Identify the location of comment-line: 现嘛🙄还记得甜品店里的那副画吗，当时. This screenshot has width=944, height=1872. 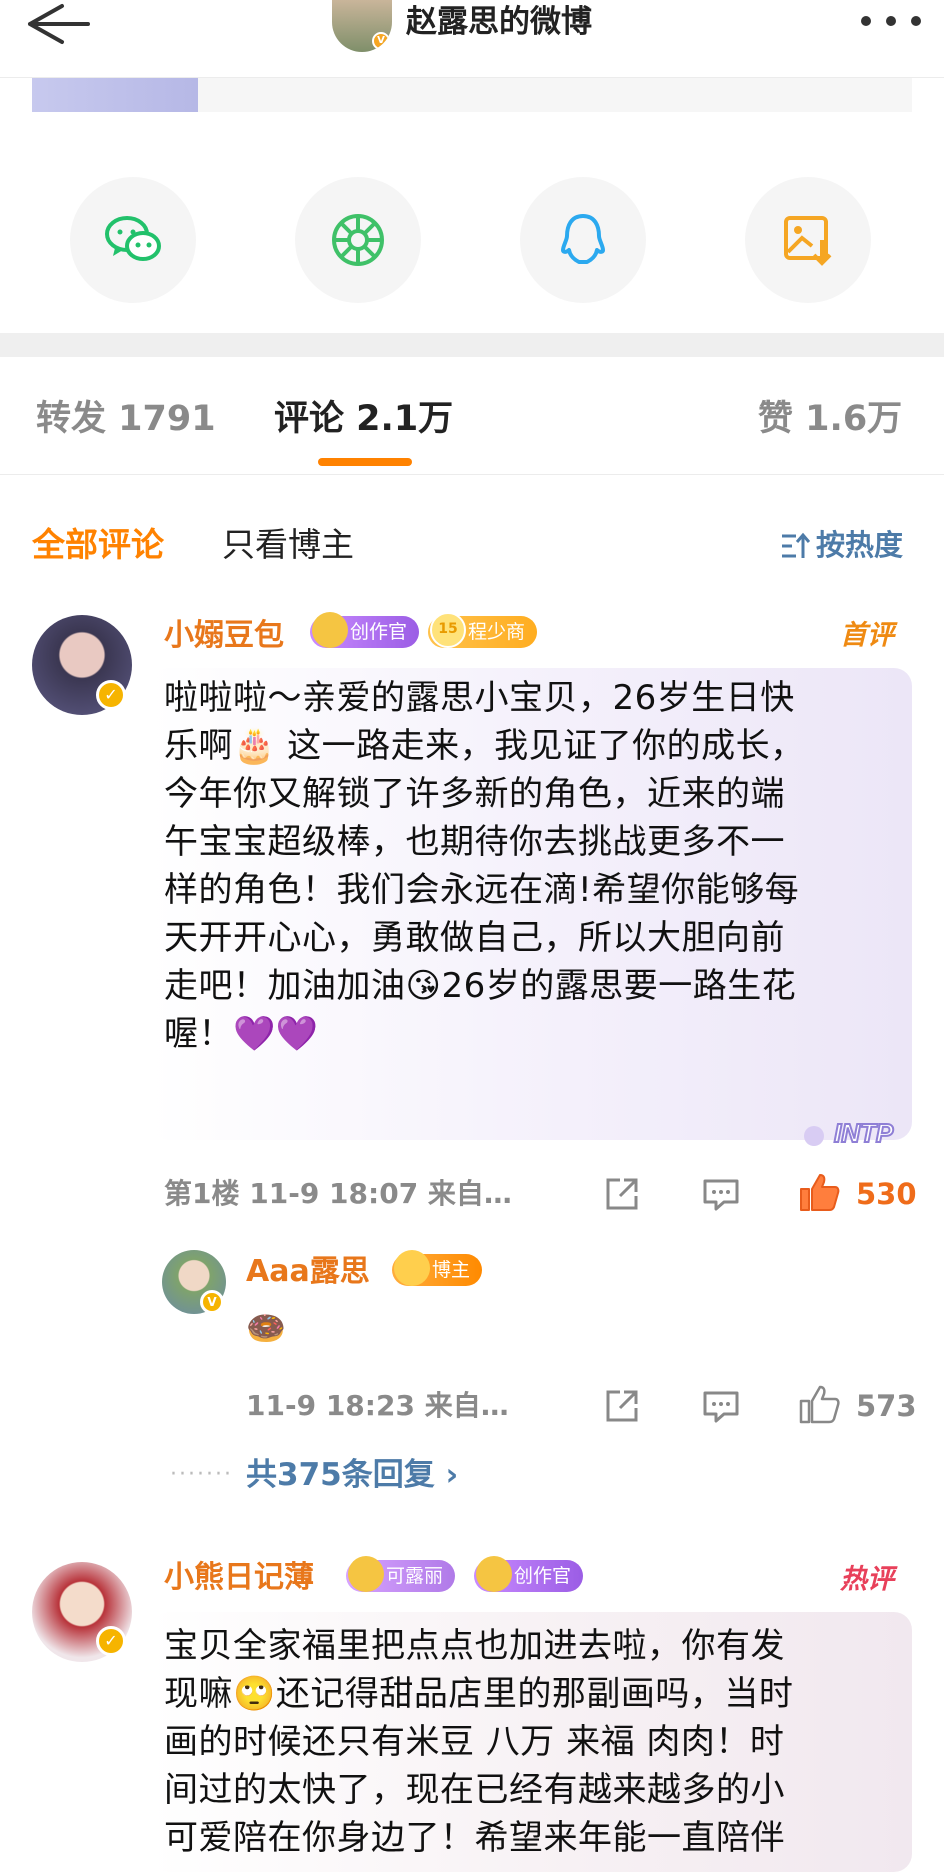
(479, 1694).